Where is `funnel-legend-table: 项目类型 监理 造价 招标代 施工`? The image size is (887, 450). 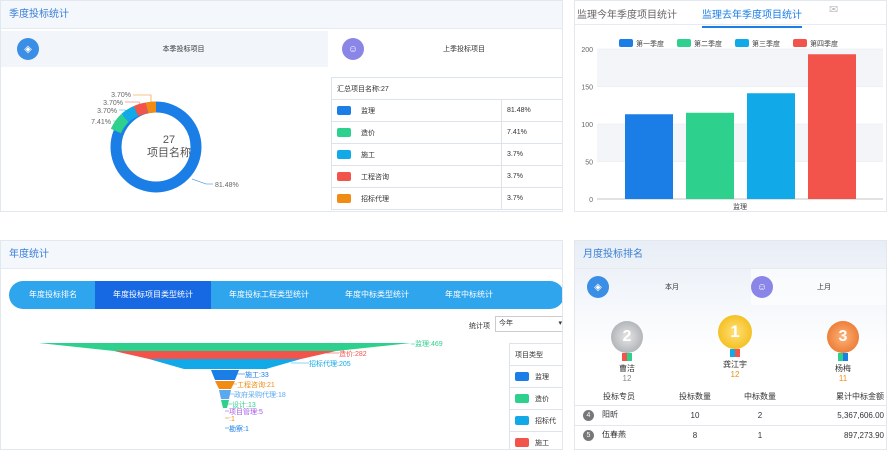
funnel-legend-table: 项目类型 监理 造价 招标代 施工 is located at coordinates (535, 396).